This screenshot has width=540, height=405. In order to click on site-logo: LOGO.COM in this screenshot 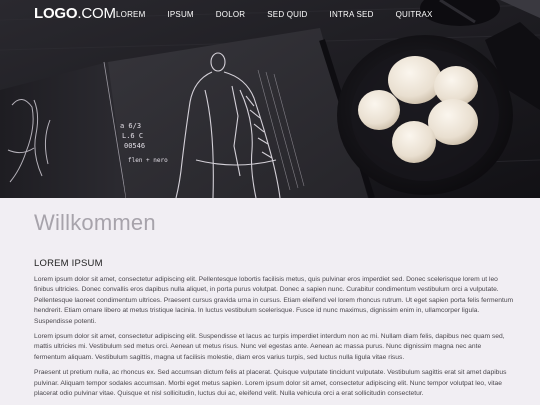, I will do `click(75, 13)`.